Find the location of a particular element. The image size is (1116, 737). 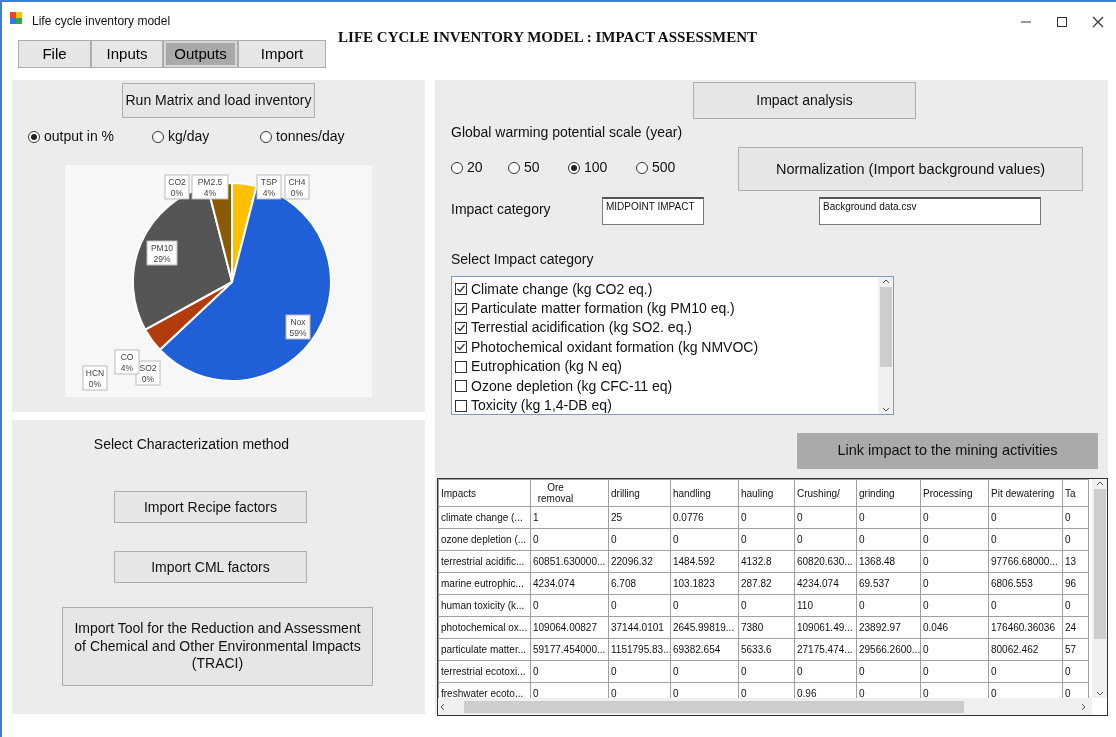

column-header: Ta is located at coordinates (1075, 493).